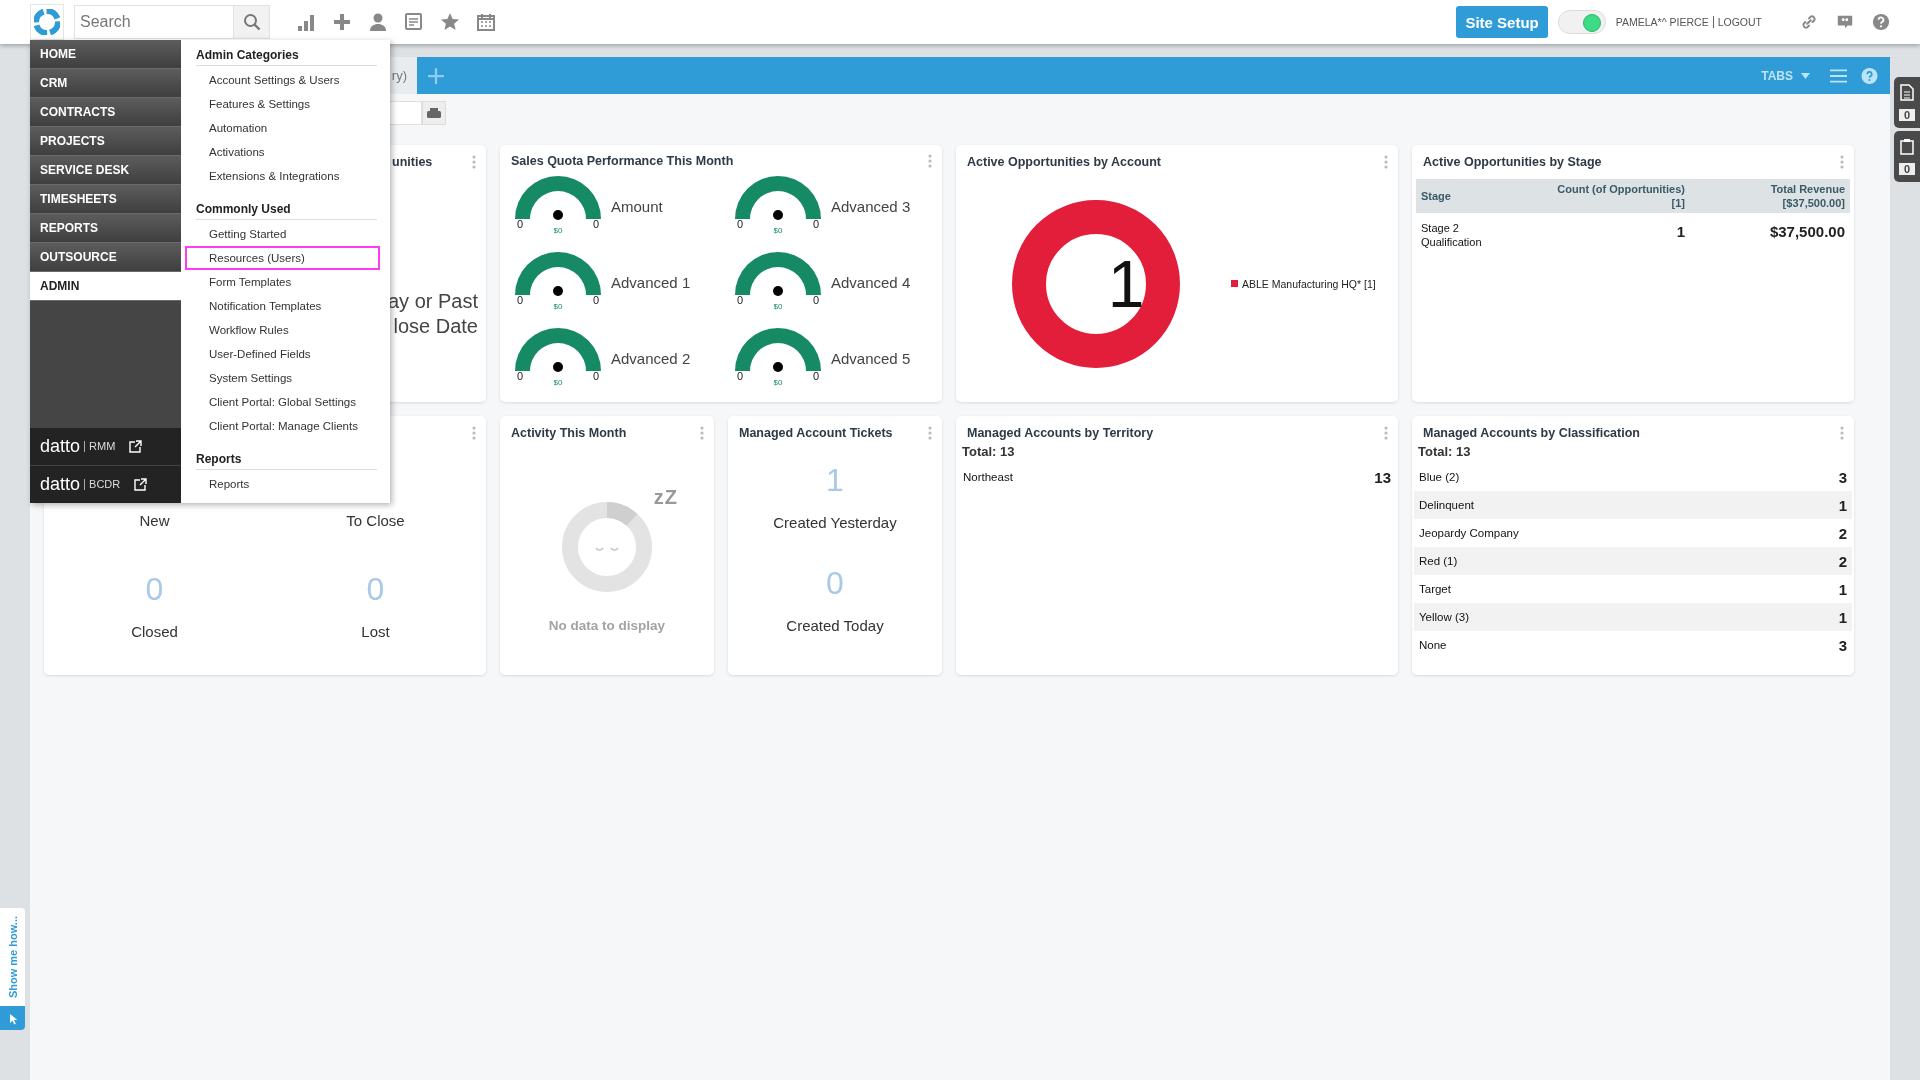 This screenshot has width=1920, height=1080. What do you see at coordinates (1845, 22) in the screenshot?
I see `chat-icon` at bounding box center [1845, 22].